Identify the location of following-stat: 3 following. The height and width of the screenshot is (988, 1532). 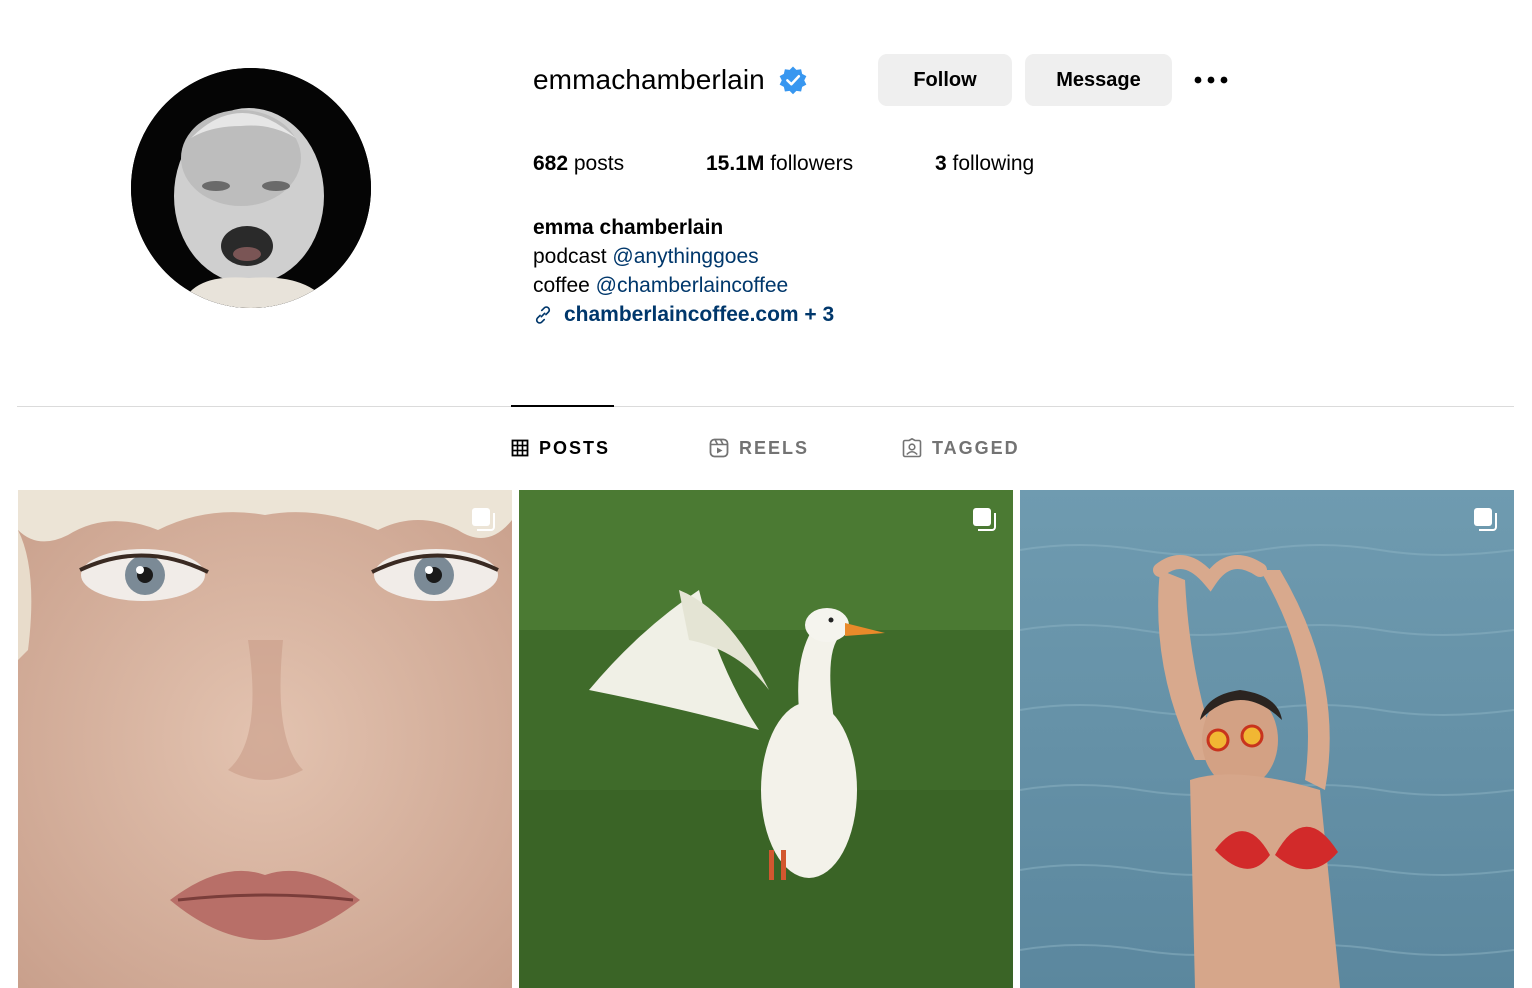
(984, 164).